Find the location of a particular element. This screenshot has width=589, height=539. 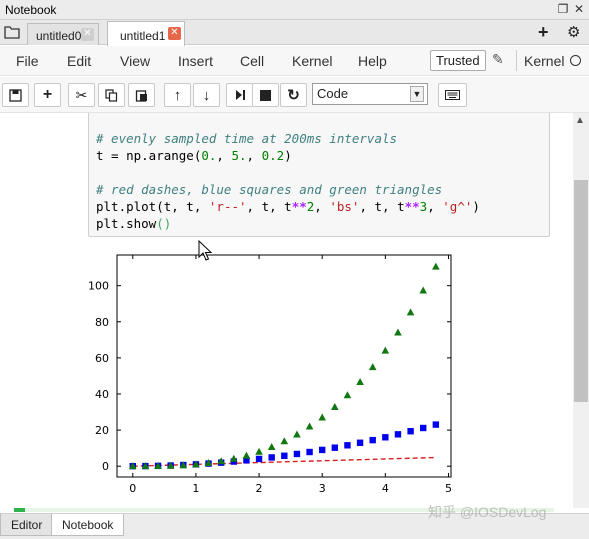

x-tick-label: 2 is located at coordinates (259, 488).